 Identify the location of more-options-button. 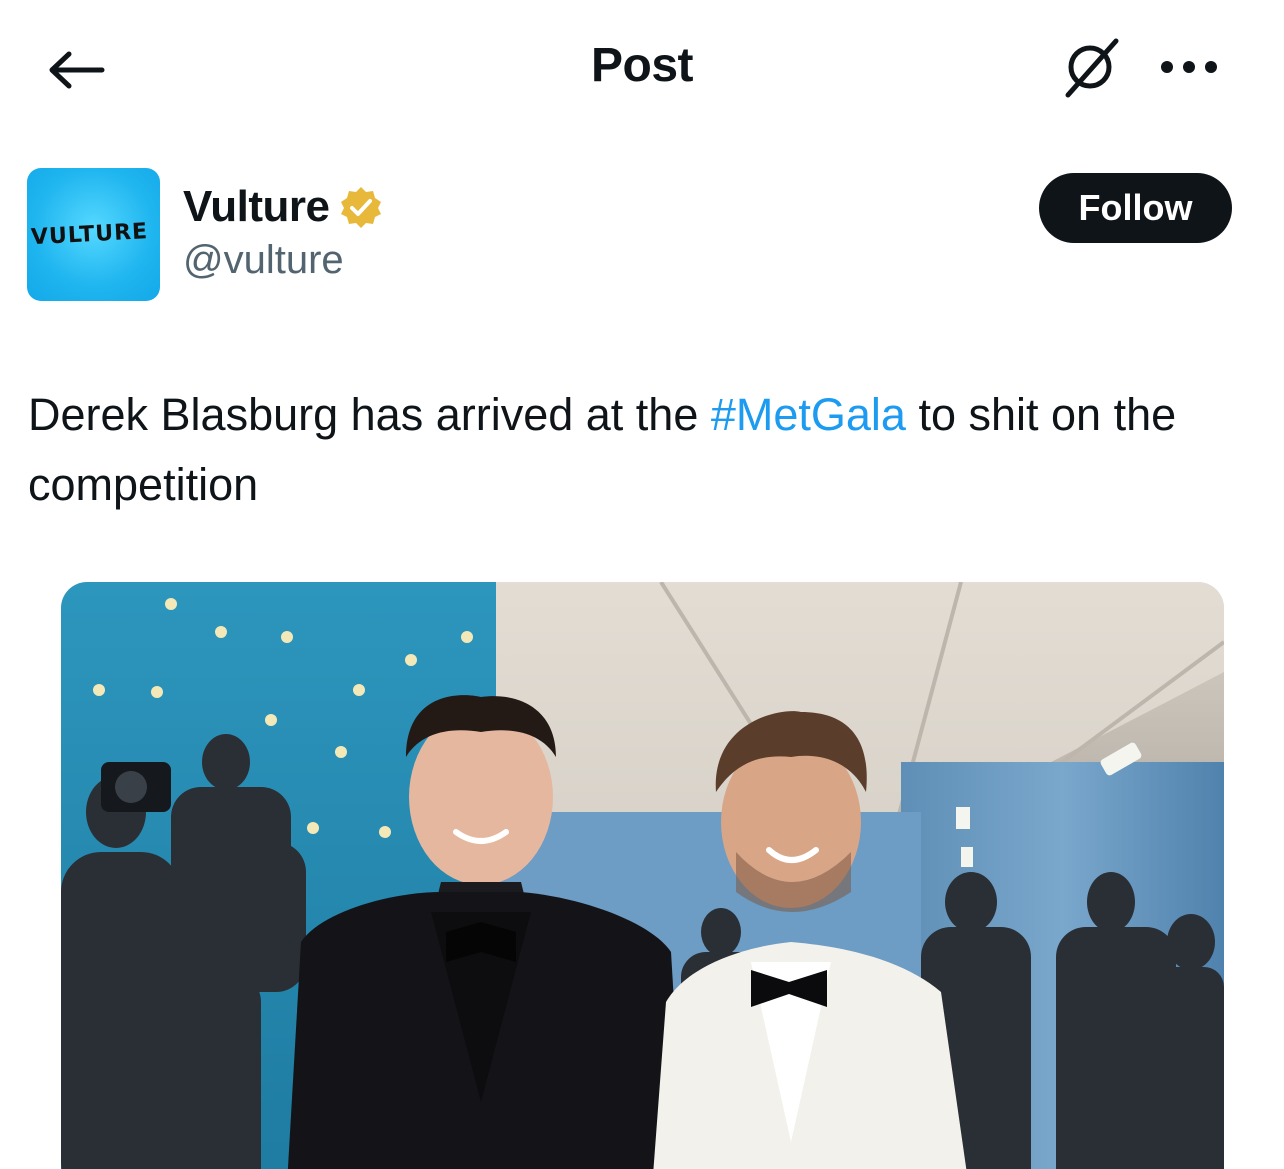
(1189, 67).